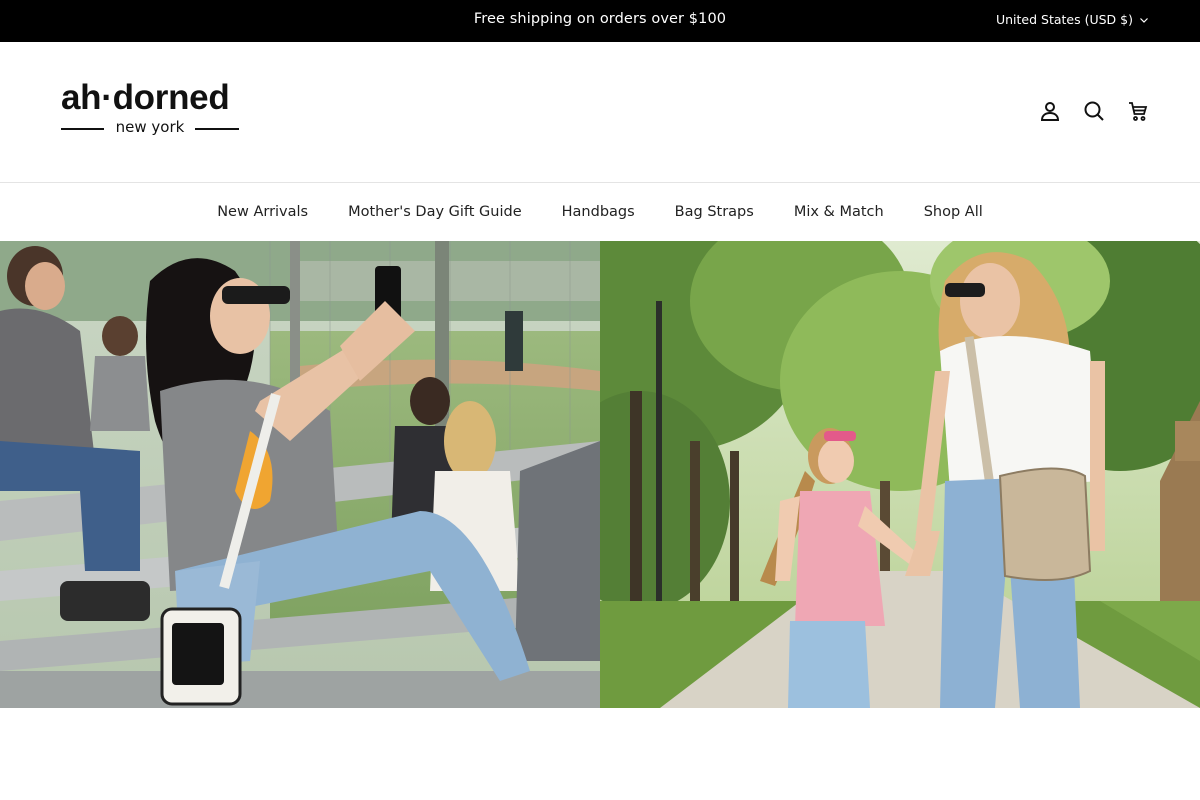 The width and height of the screenshot is (1200, 800). Describe the element at coordinates (262, 212) in the screenshot. I see `nav-new-arrivals: New Arrivals` at that location.